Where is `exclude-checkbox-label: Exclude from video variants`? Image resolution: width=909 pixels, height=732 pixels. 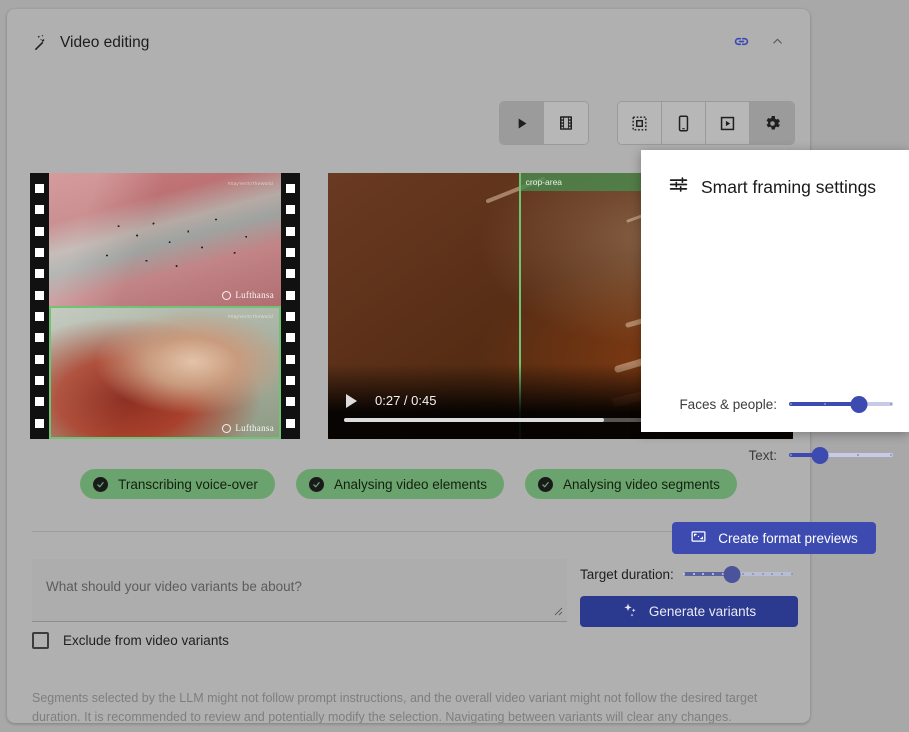
exclude-checkbox-label: Exclude from video variants is located at coordinates (146, 640).